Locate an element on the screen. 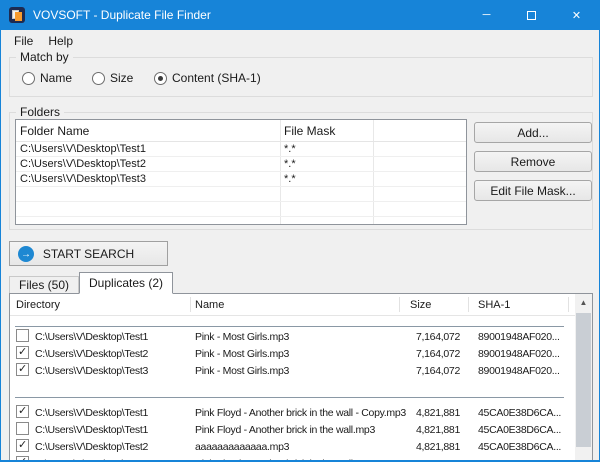  cell-size: 7,164,072 is located at coordinates (437, 371).